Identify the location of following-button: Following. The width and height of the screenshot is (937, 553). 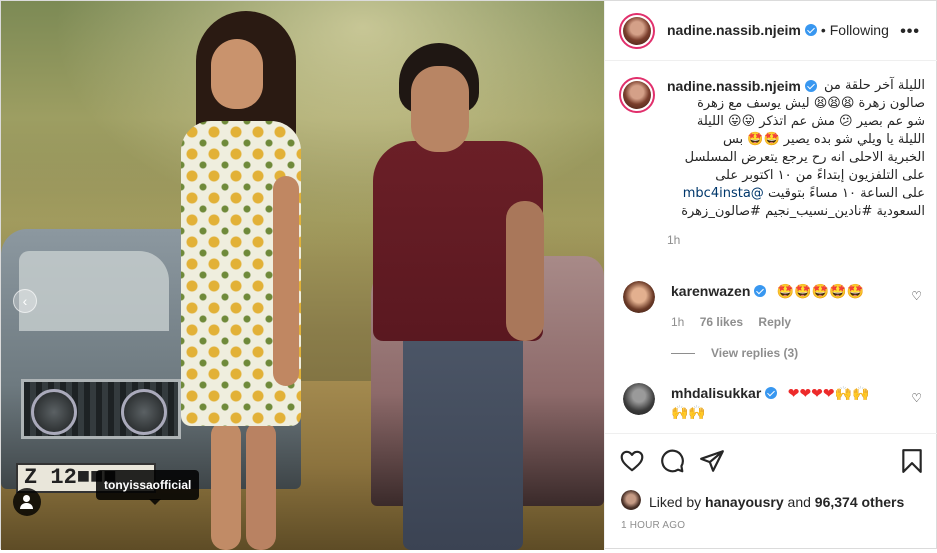
(859, 30).